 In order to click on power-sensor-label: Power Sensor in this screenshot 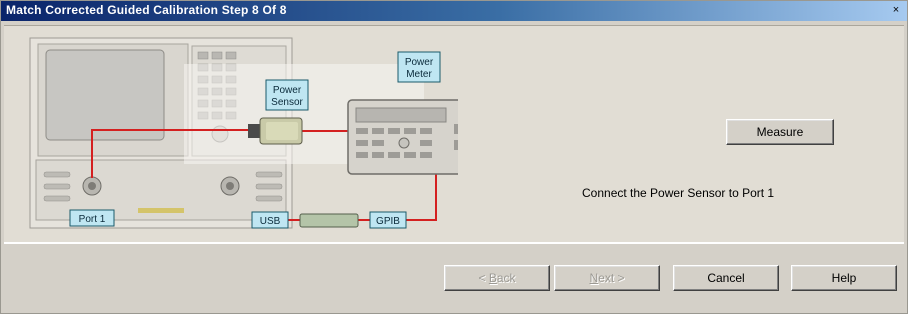, I will do `click(287, 95)`.